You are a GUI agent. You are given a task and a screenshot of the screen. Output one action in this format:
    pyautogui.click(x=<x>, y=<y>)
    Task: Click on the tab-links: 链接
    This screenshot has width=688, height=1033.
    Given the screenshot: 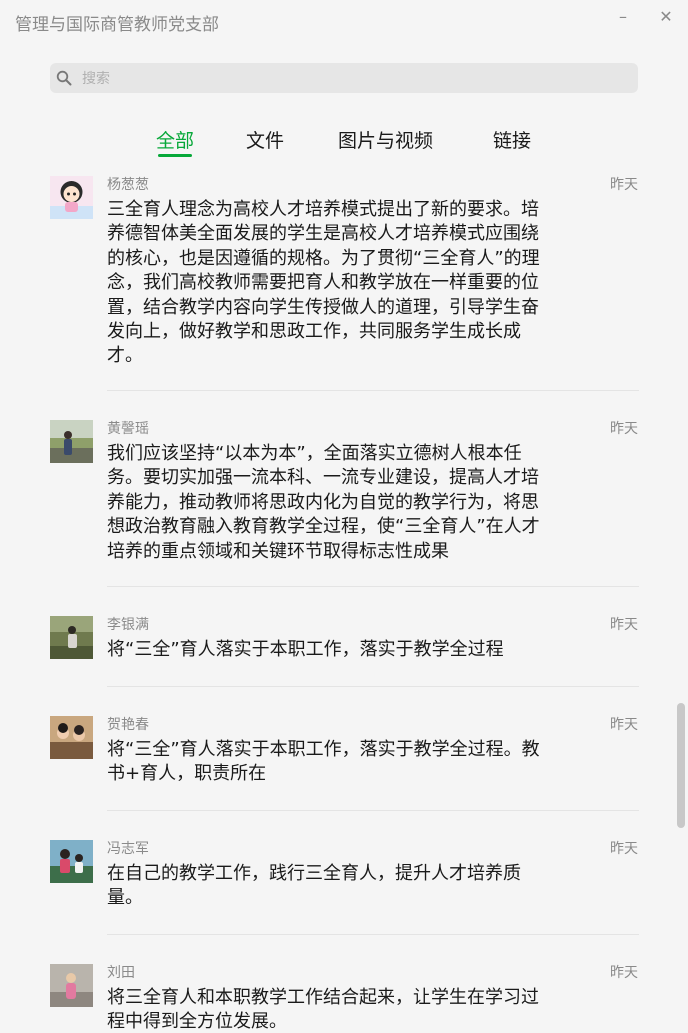 What is the action you would take?
    pyautogui.click(x=512, y=139)
    